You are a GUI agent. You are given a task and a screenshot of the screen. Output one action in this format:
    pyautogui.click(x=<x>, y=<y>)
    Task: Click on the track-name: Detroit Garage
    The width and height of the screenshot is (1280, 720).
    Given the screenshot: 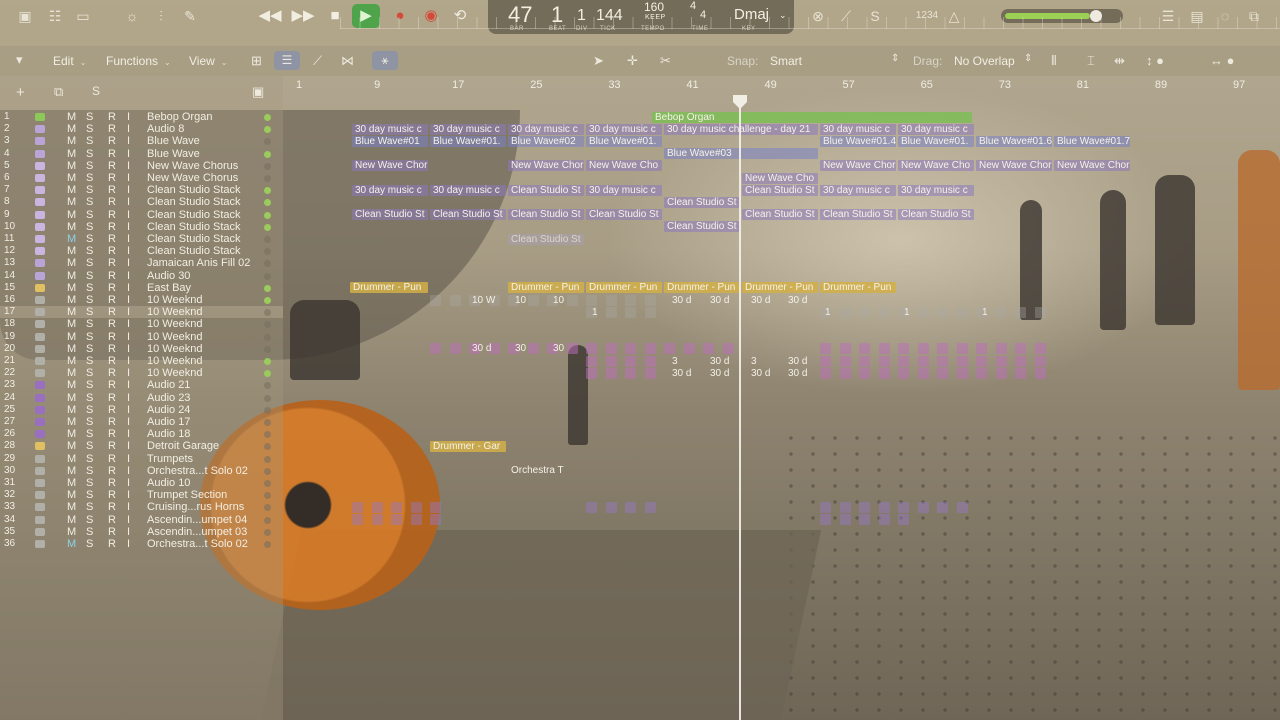 What is the action you would take?
    pyautogui.click(x=206, y=446)
    